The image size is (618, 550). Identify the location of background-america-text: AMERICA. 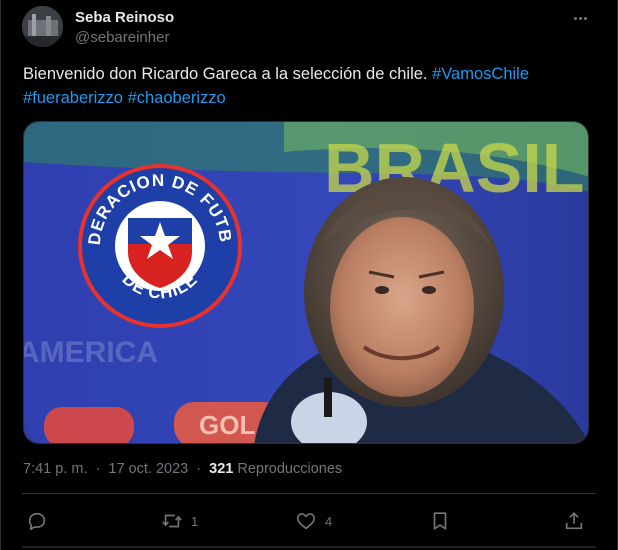
(91, 352).